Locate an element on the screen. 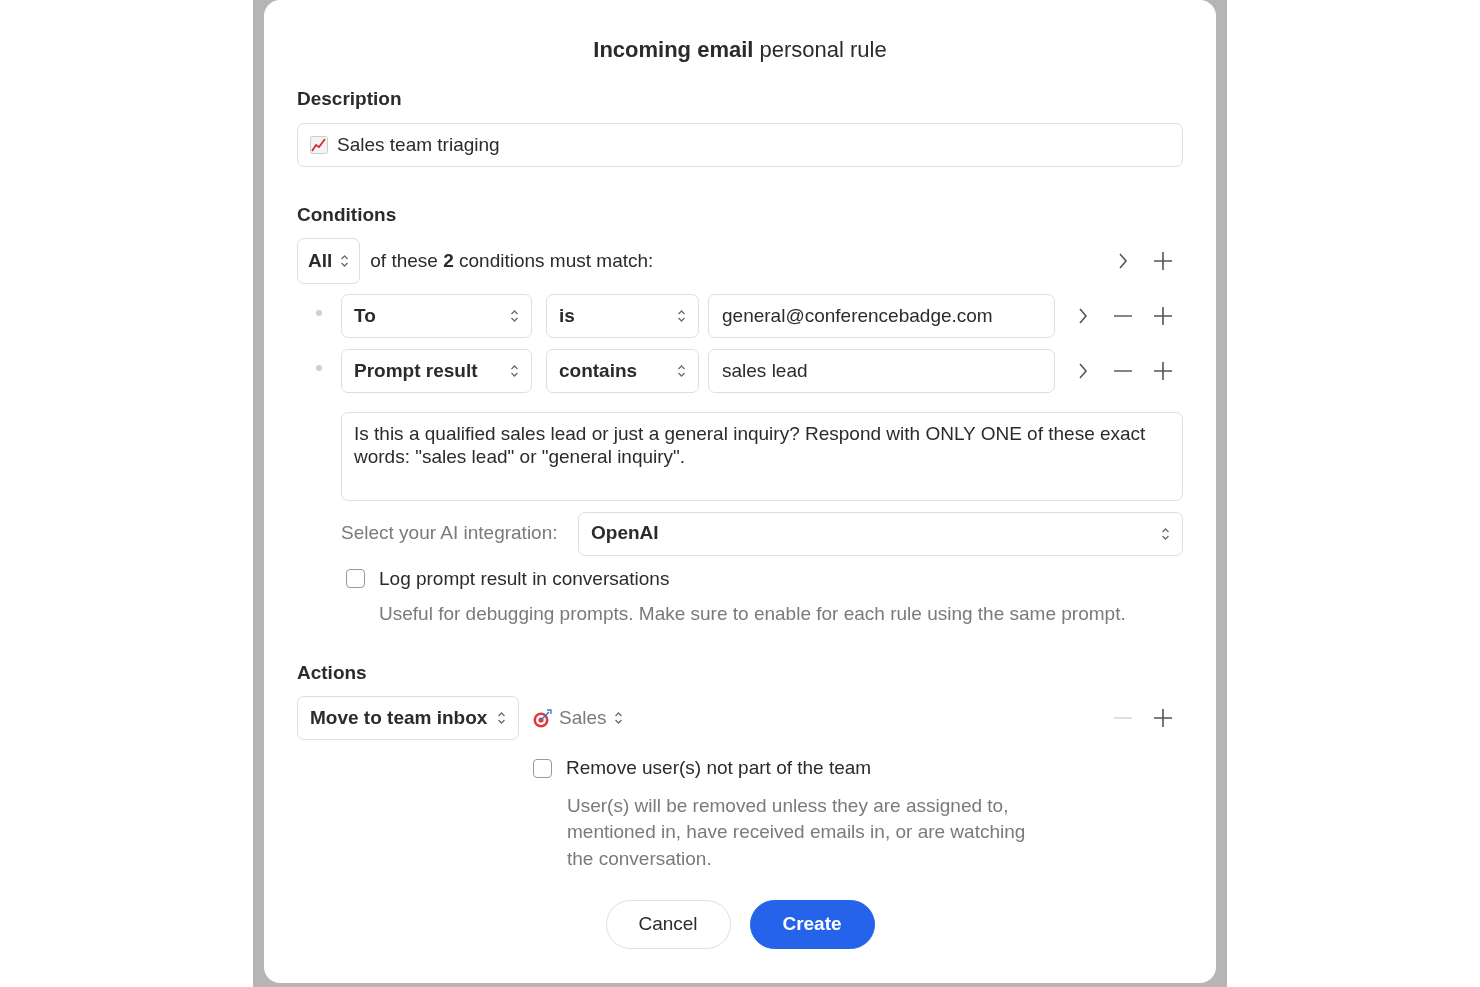 The width and height of the screenshot is (1480, 987). value-field: sales lead is located at coordinates (881, 371).